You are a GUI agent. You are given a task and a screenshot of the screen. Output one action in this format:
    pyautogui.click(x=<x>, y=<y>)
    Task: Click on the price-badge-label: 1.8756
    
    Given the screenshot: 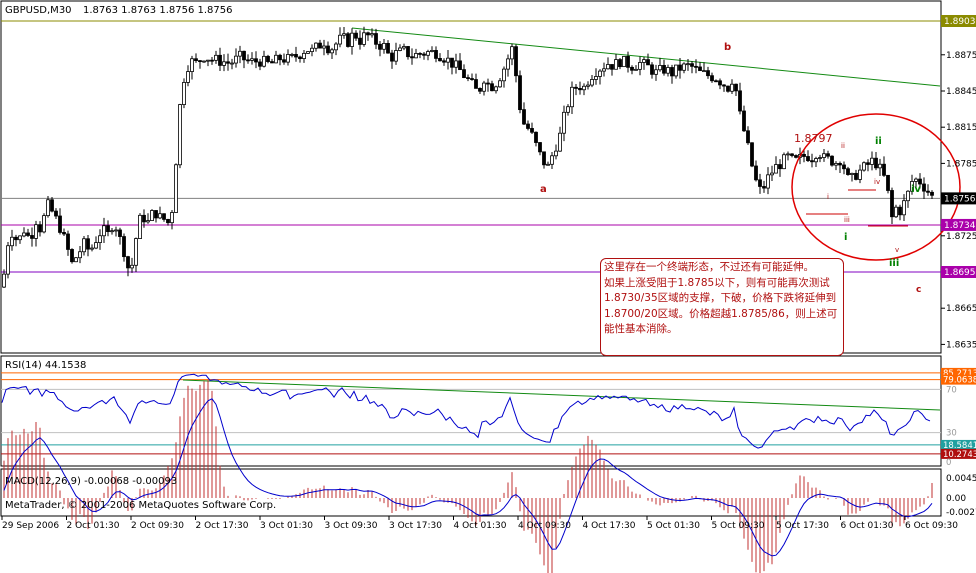 What is the action you would take?
    pyautogui.click(x=960, y=199)
    